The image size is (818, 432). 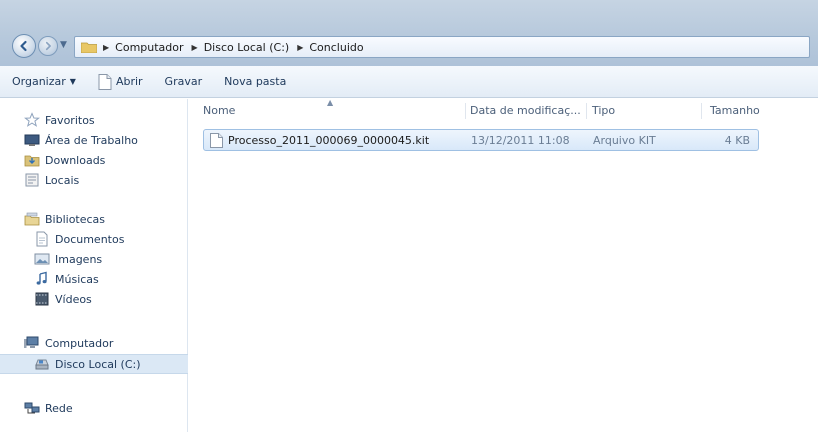 I want to click on nav-label: Computador, so click(x=79, y=343).